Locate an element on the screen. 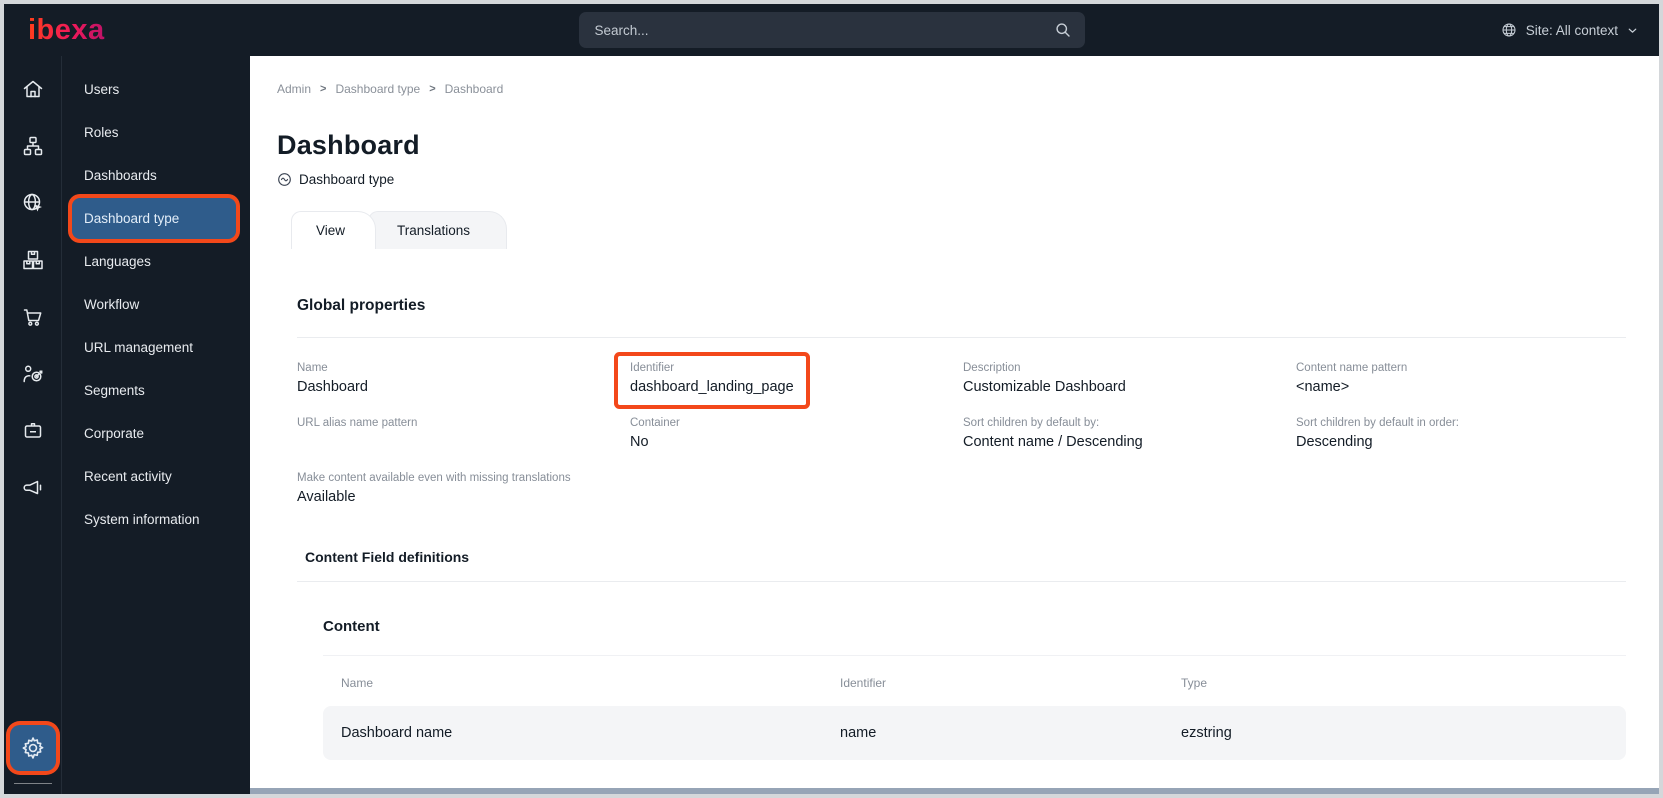 The height and width of the screenshot is (798, 1663). field-name: Name Dashboard is located at coordinates (332, 378).